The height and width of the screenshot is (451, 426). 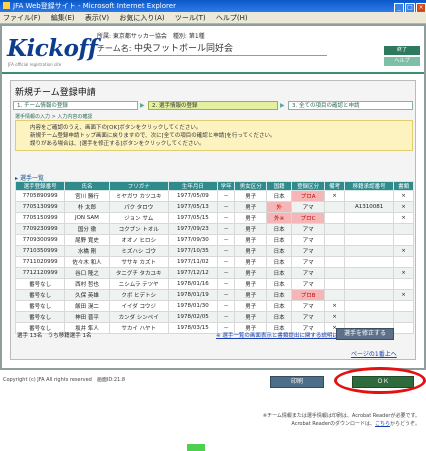 What do you see at coordinates (87, 273) in the screenshot?
I see `table-cell: 谷口 隆之` at bounding box center [87, 273].